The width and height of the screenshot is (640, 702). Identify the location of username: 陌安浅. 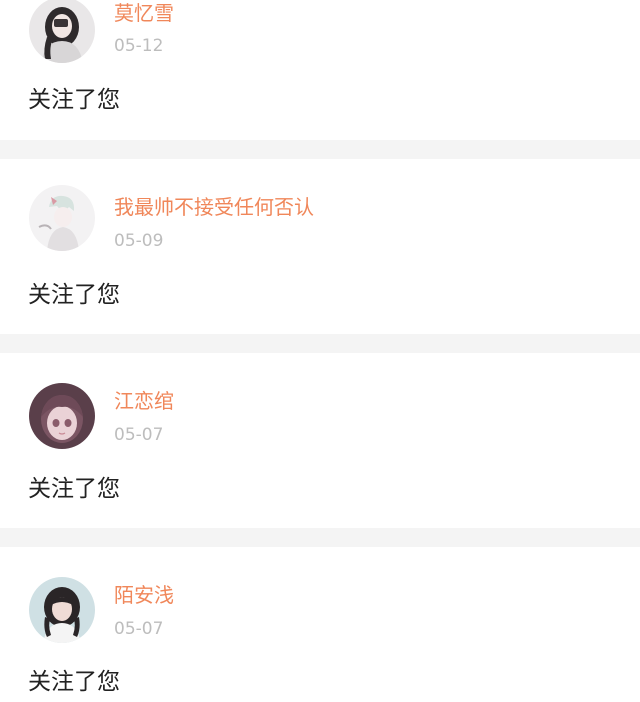
(144, 595).